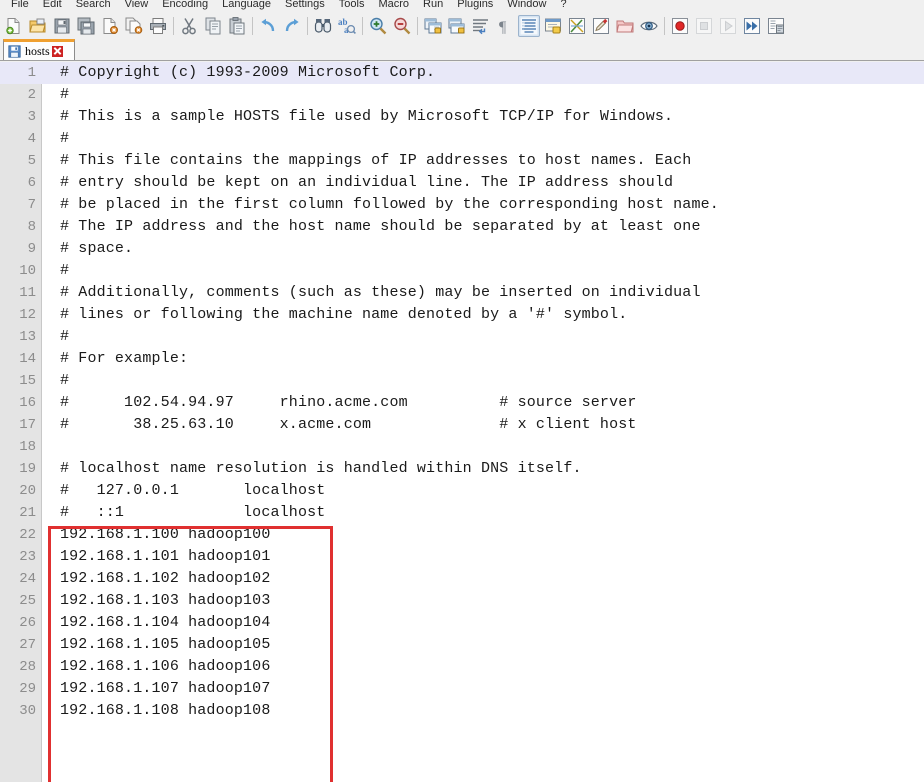 This screenshot has height=782, width=924. I want to click on toolbar-undo-icon, so click(268, 26).